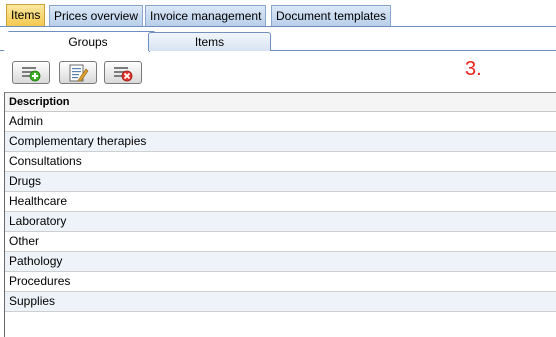 This screenshot has height=337, width=556. I want to click on delete-group-button, so click(123, 72).